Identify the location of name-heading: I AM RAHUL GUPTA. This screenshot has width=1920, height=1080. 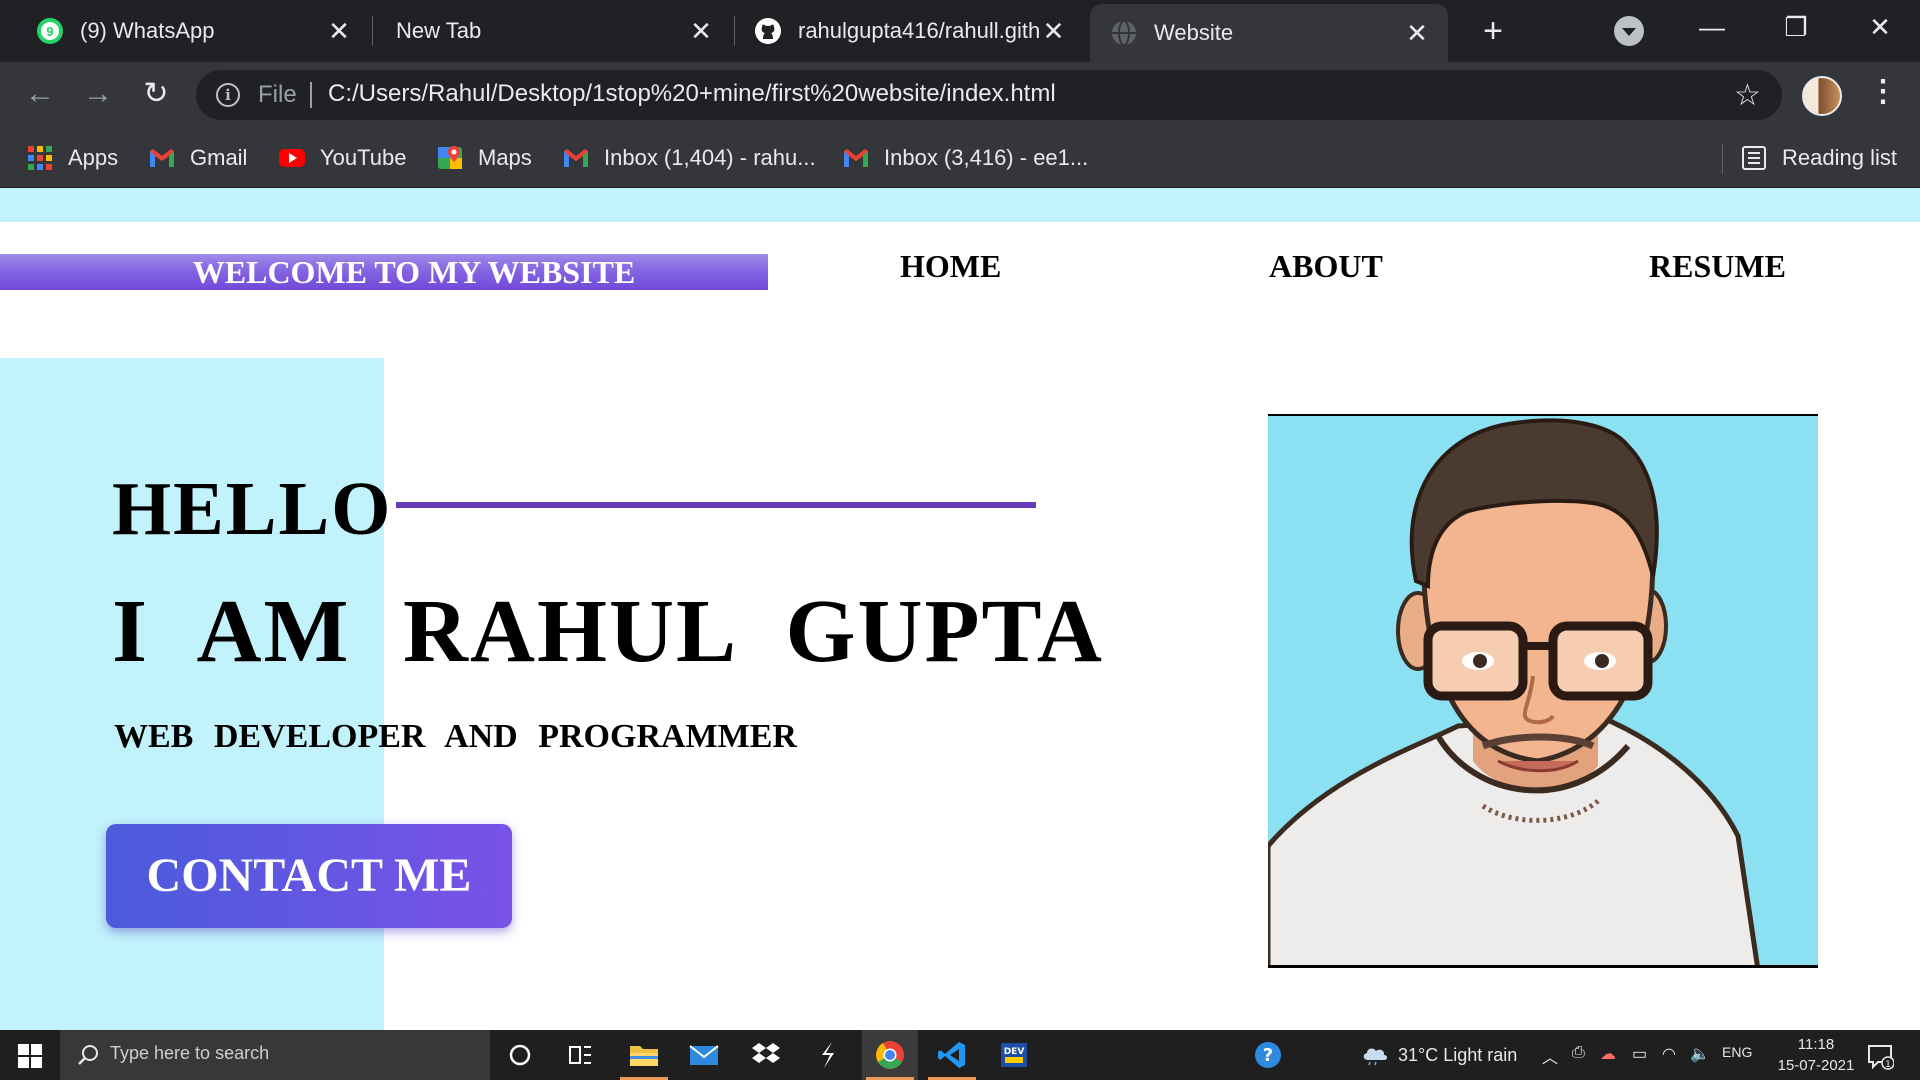
(608, 631).